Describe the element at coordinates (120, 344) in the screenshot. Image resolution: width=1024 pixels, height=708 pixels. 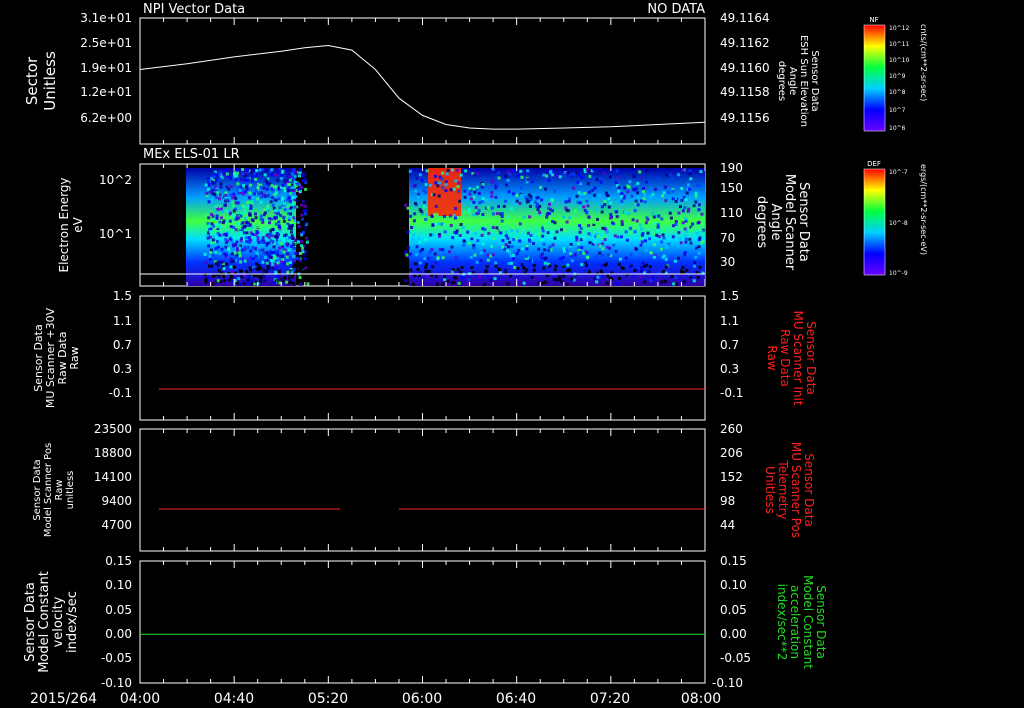
I see `panel3-yticks-left: 1.5 1.1 0.7 0.3 -0.1` at that location.